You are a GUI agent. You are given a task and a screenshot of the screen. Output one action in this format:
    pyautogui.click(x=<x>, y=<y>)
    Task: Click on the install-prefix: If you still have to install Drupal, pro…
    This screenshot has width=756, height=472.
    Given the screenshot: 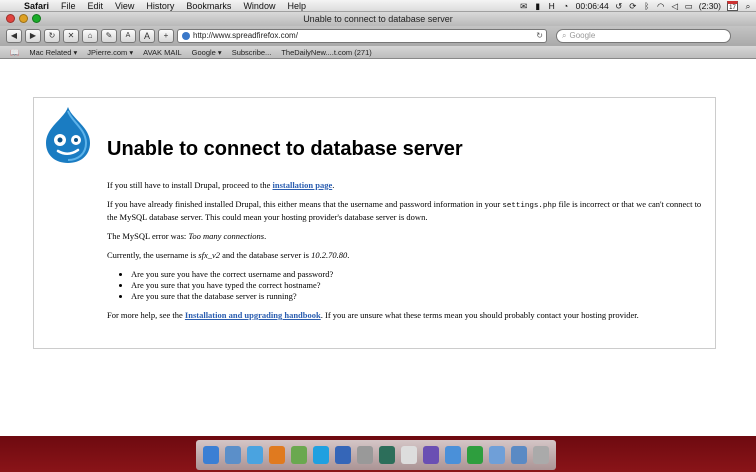 What is the action you would take?
    pyautogui.click(x=190, y=185)
    